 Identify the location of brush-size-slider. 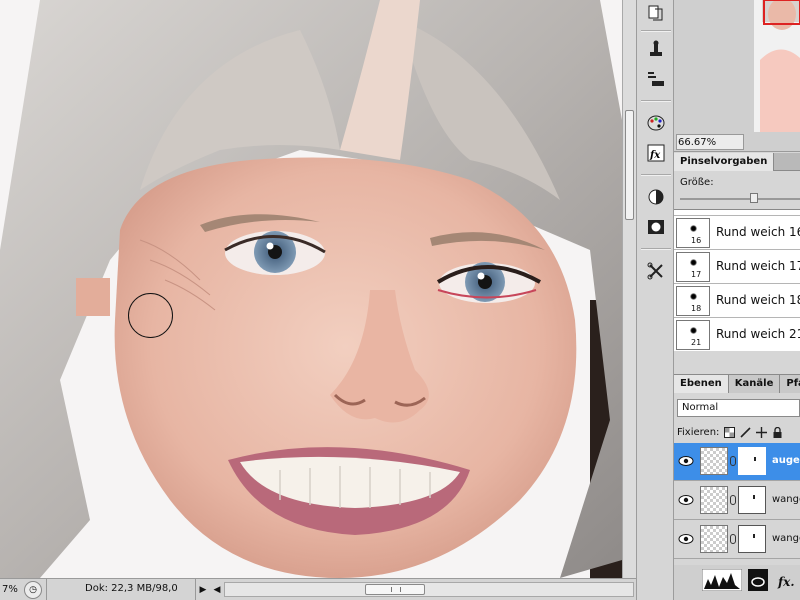
(740, 199).